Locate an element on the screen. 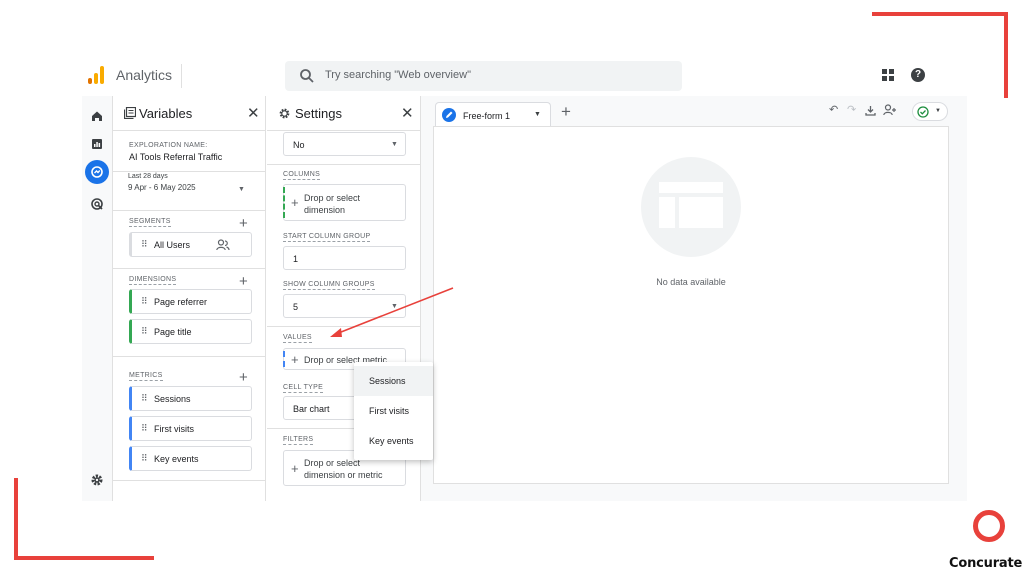 This screenshot has height=576, width=1024. concurate-logo-icon is located at coordinates (989, 526).